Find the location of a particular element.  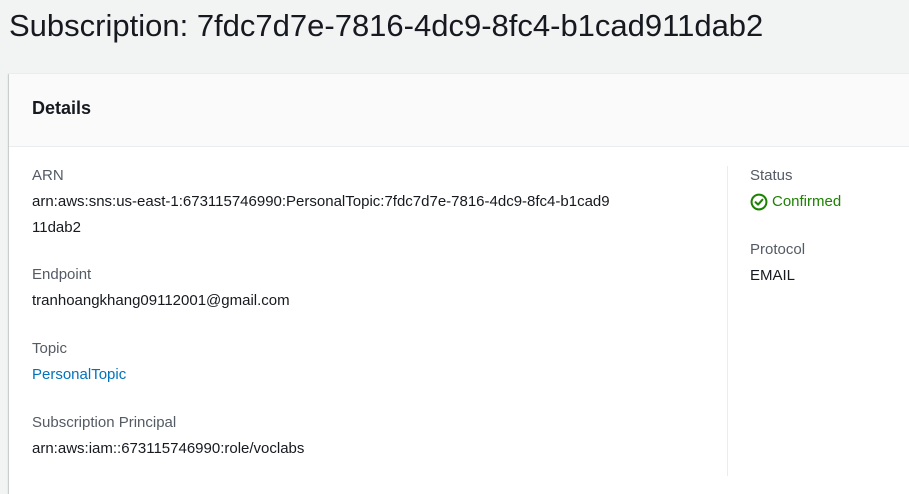

status-field: Status Confirmed is located at coordinates (795, 189).